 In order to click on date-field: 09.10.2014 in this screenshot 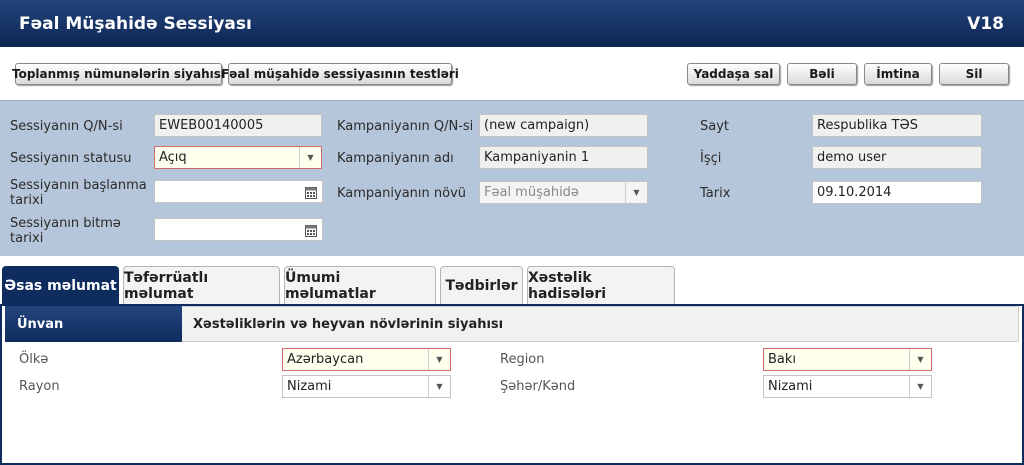, I will do `click(897, 192)`.